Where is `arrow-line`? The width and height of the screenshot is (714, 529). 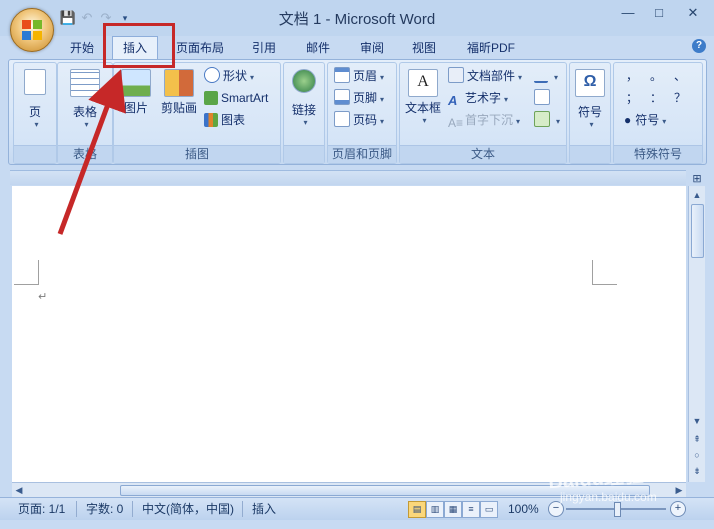
arrow-line is located at coordinates (91, 152).